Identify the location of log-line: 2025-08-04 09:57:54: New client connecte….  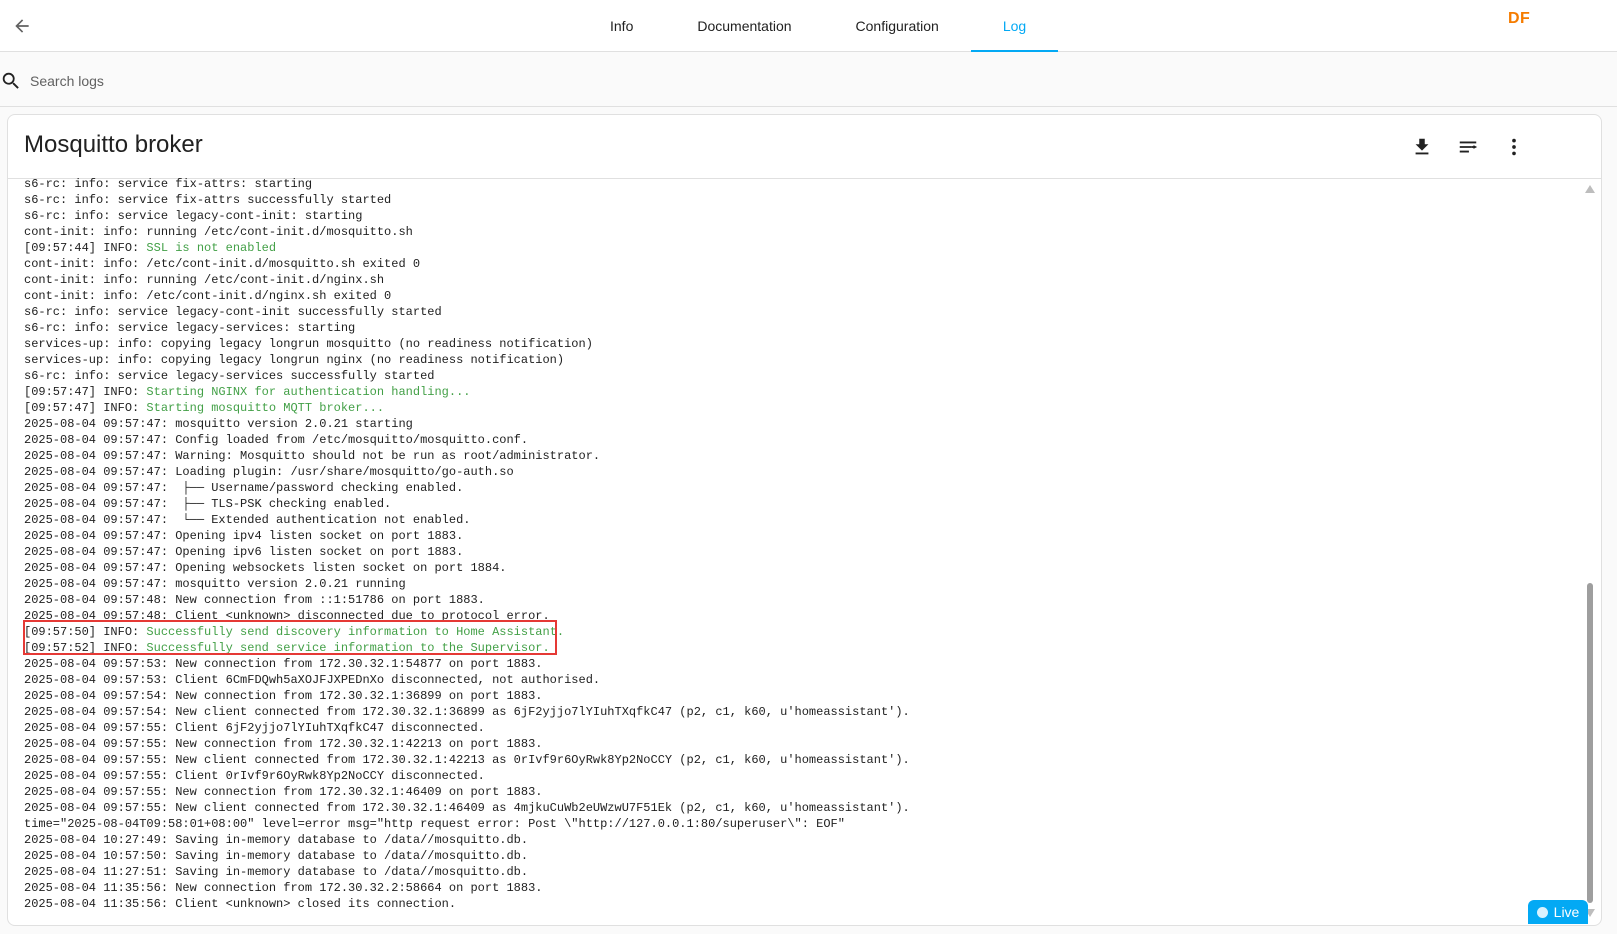
(804, 712).